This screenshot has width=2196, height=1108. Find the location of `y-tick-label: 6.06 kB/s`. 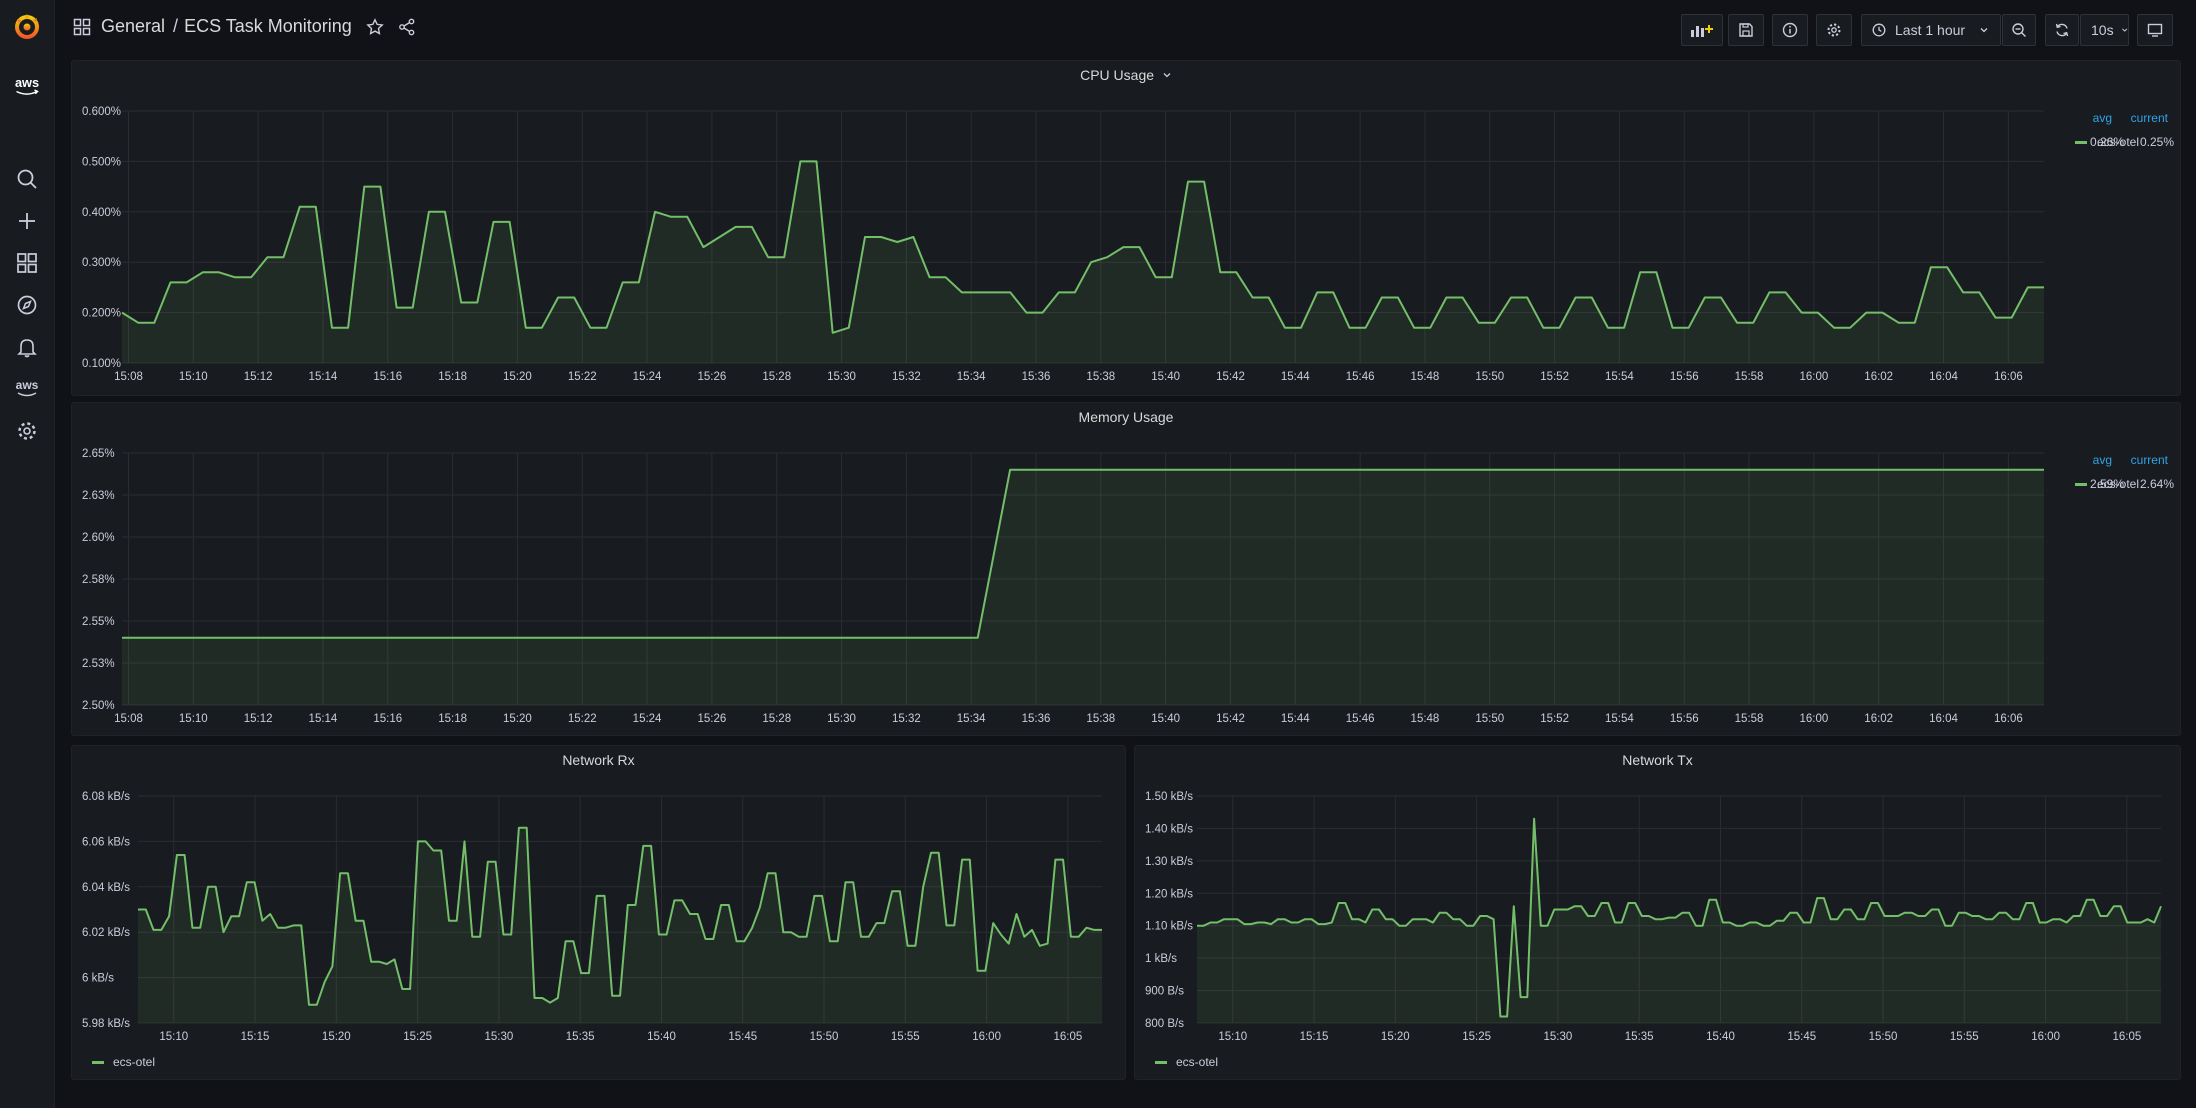

y-tick-label: 6.06 kB/s is located at coordinates (106, 842).